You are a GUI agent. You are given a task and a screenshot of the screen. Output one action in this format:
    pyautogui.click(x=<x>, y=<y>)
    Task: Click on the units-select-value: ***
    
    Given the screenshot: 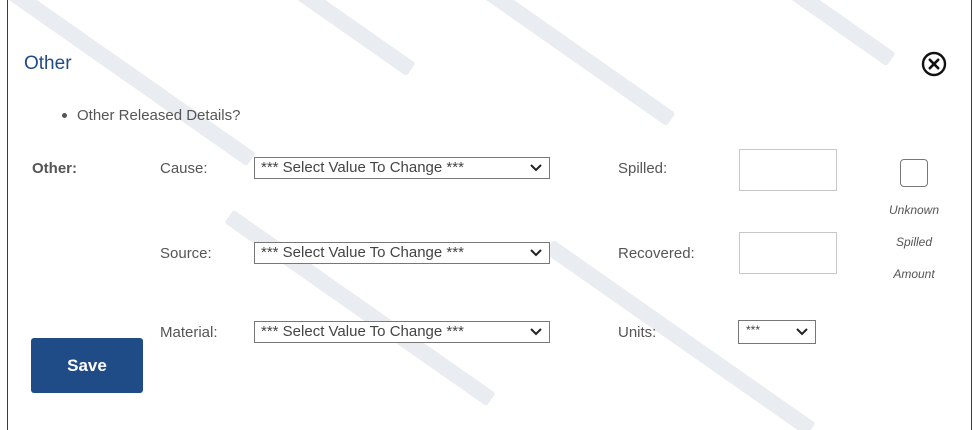 What is the action you would take?
    pyautogui.click(x=753, y=330)
    